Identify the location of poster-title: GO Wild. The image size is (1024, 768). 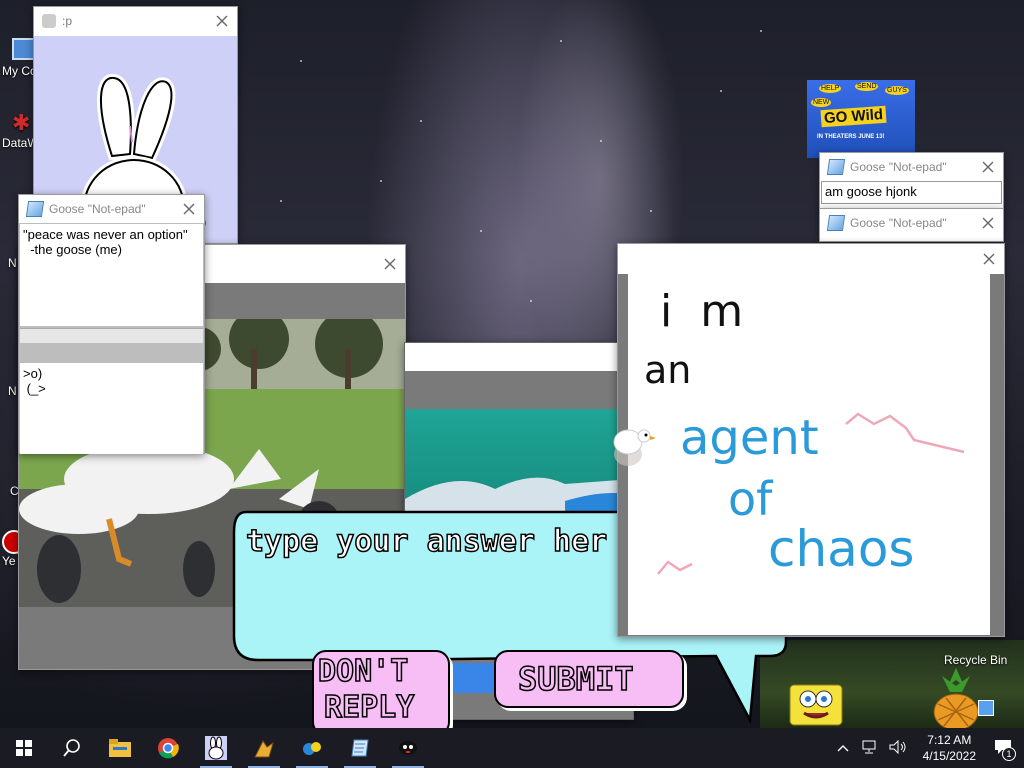
(853, 116).